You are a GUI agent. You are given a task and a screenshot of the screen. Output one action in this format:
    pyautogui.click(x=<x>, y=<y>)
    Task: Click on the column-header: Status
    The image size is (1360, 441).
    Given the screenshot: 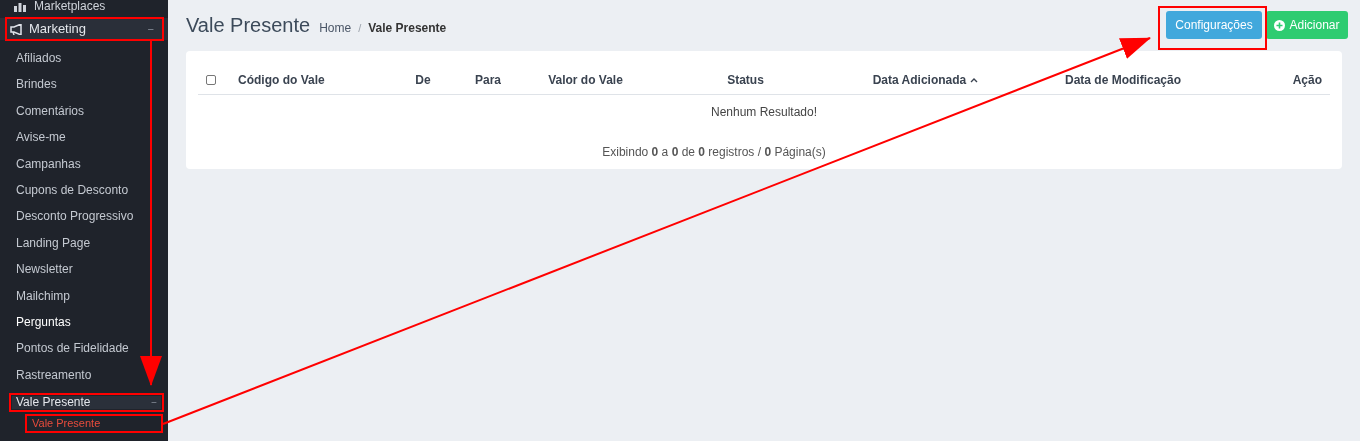 What is the action you would take?
    pyautogui.click(x=745, y=79)
    